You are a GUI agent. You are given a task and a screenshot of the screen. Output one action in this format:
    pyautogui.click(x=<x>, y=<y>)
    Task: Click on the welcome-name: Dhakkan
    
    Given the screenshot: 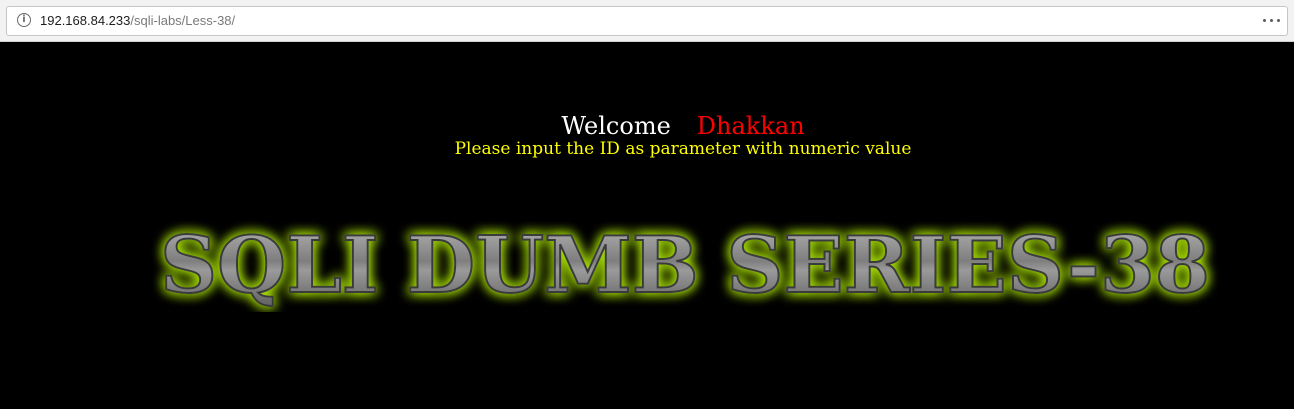 What is the action you would take?
    pyautogui.click(x=750, y=126)
    